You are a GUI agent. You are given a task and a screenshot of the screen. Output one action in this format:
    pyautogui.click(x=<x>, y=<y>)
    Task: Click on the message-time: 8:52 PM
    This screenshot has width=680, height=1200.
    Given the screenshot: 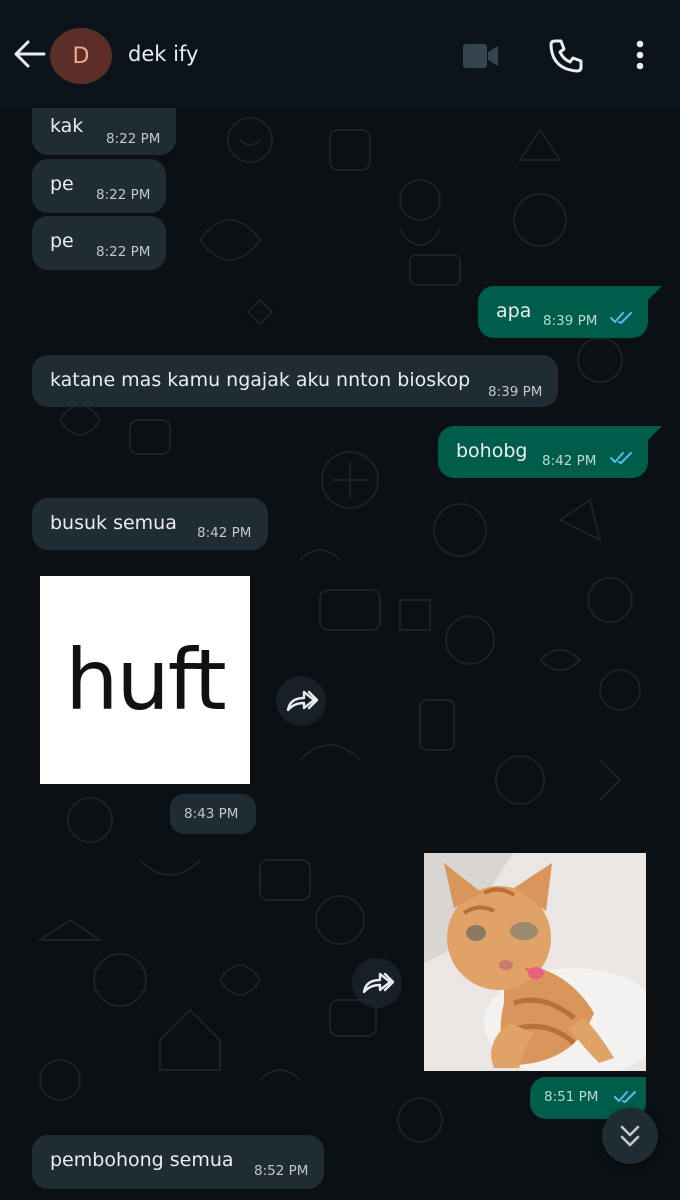 What is the action you would take?
    pyautogui.click(x=281, y=1171)
    